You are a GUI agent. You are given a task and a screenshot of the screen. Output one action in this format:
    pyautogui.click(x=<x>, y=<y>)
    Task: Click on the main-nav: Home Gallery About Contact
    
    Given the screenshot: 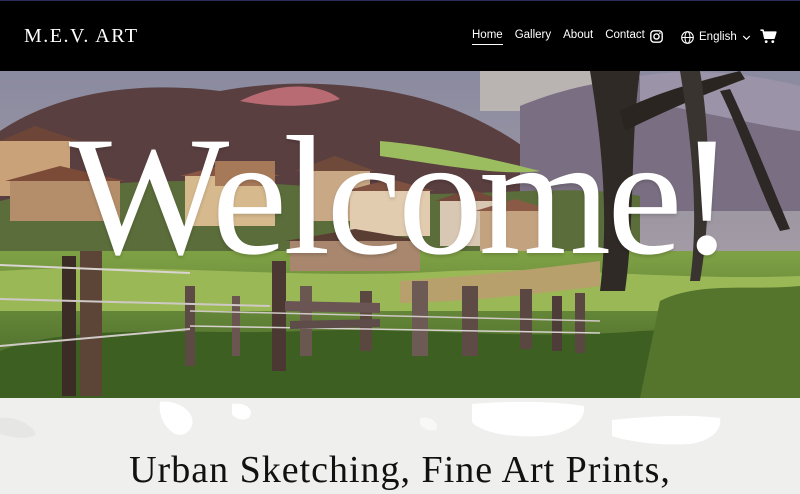 What is the action you would take?
    pyautogui.click(x=564, y=36)
    